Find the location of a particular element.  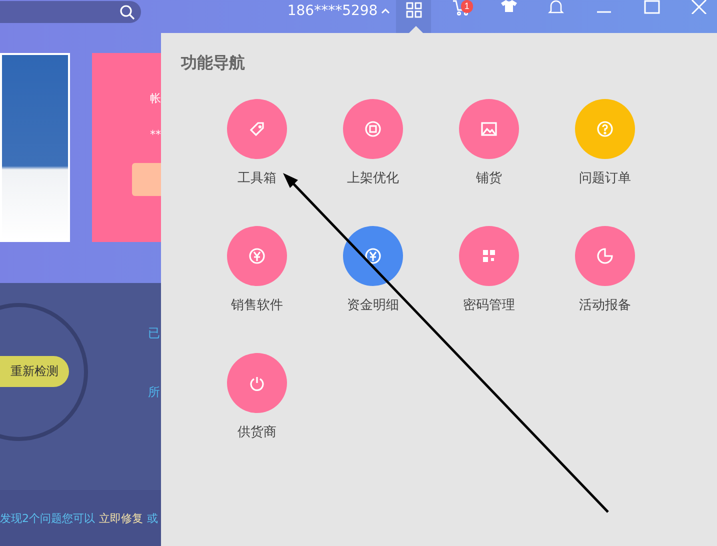

function-label: 问题订单 is located at coordinates (605, 179).